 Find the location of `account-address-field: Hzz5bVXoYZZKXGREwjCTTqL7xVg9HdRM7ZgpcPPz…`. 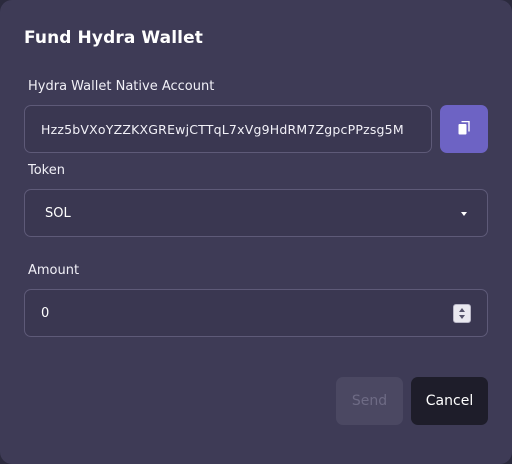

account-address-field: Hzz5bVXoYZZKXGREwjCTTqL7xVg9HdRM7ZgpcPPz… is located at coordinates (228, 129).